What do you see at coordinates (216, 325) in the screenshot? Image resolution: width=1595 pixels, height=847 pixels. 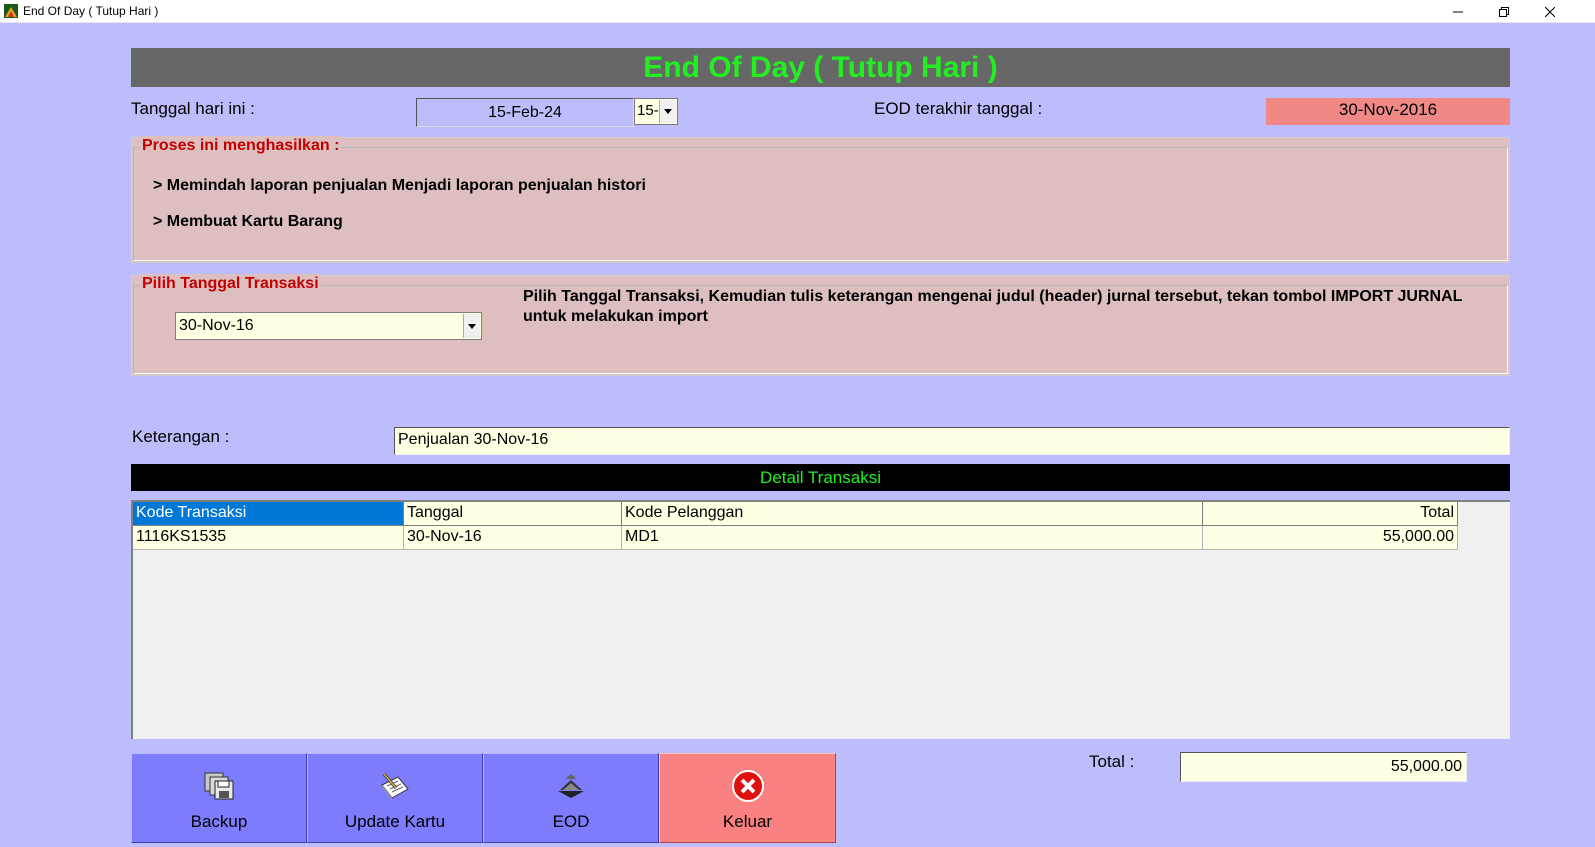 I see `transaction-date-value: 30-Nov-16` at bounding box center [216, 325].